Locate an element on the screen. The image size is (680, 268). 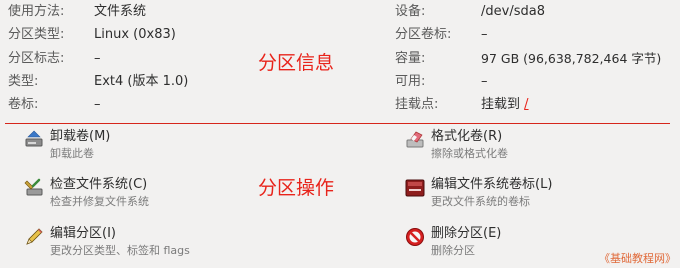
edit-partition-button: 编辑分区(I) 更改分区类型、标签和 flags is located at coordinates (174, 245).